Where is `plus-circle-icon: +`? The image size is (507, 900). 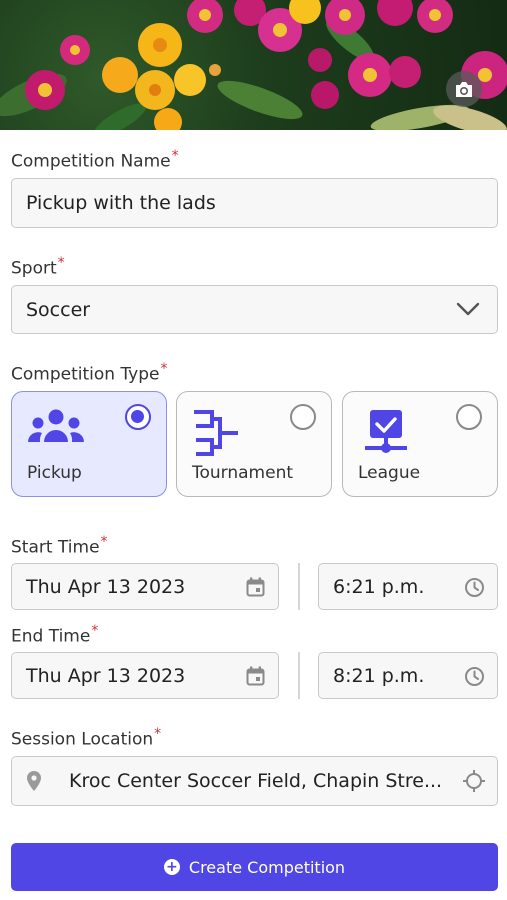 plus-circle-icon: + is located at coordinates (171, 867).